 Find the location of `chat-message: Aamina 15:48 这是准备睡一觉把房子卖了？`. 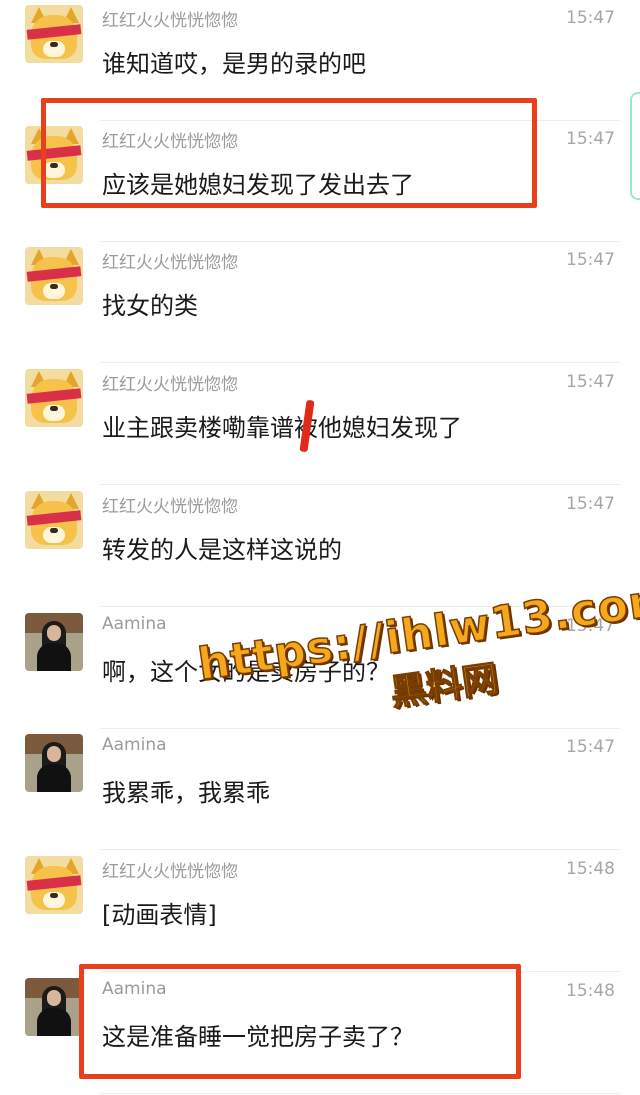

chat-message: Aamina 15:48 这是准备睡一觉把房子卖了？ is located at coordinates (320, 1033).